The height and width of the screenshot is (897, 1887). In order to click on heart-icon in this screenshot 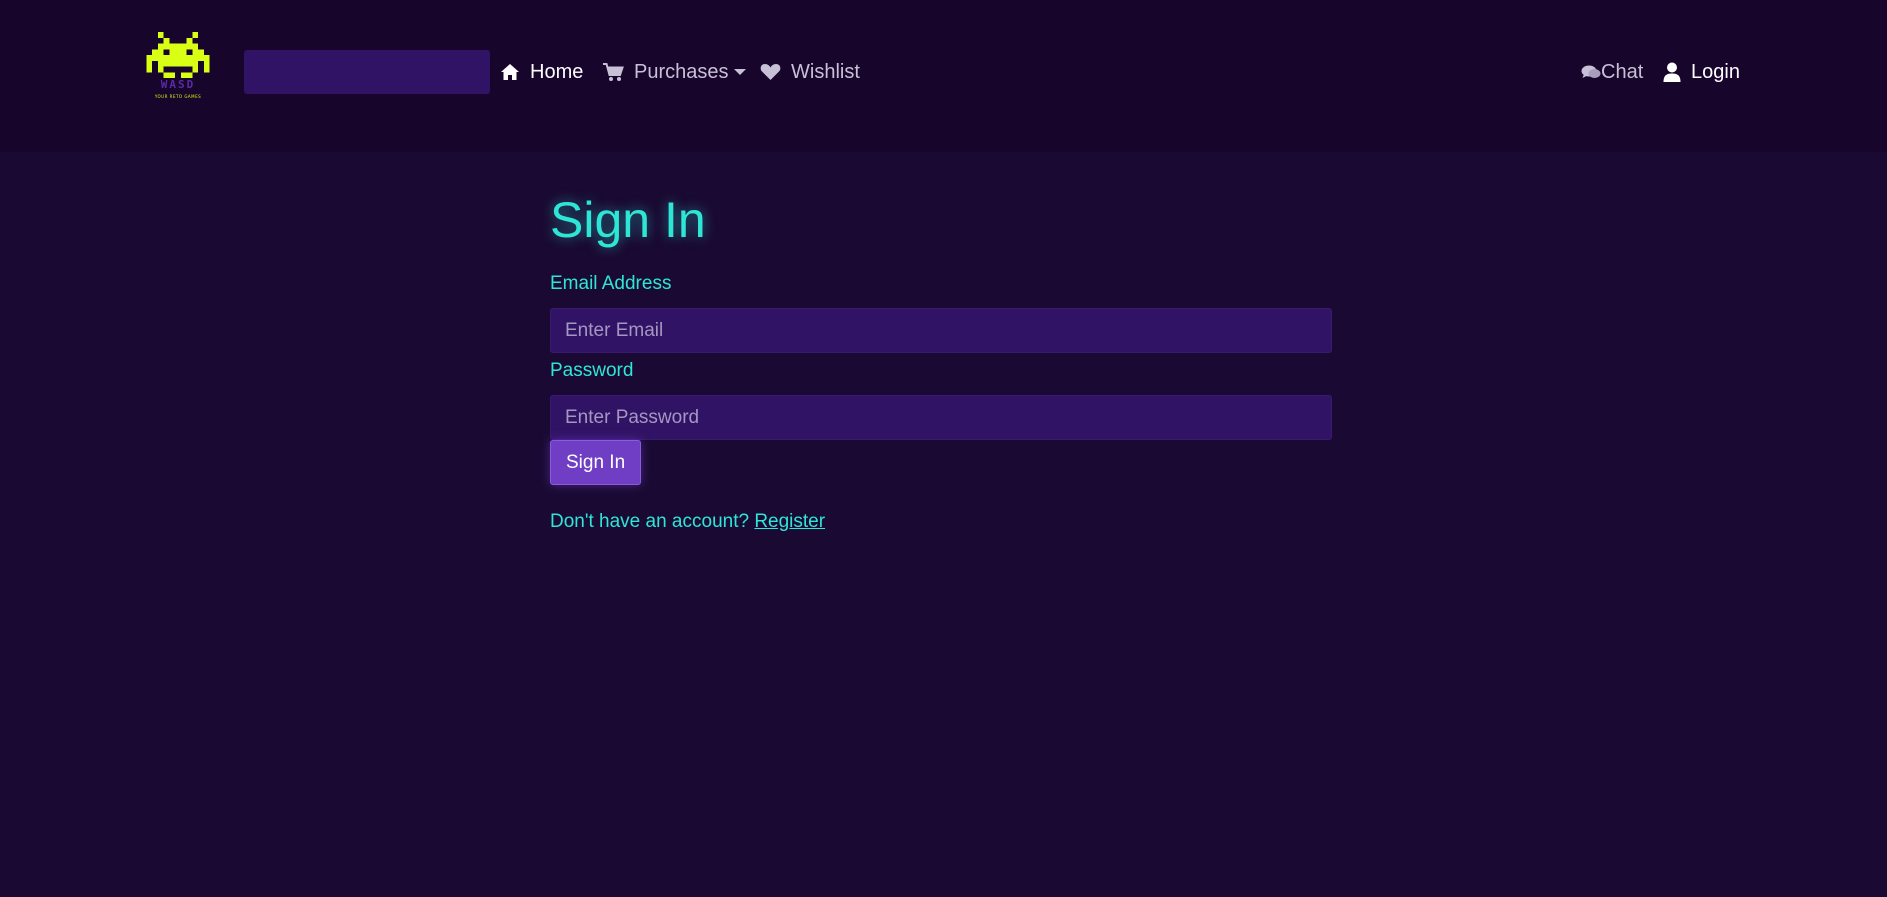, I will do `click(770, 72)`.